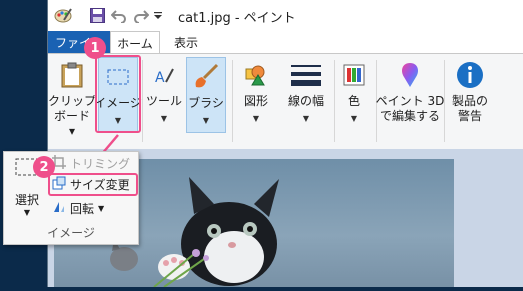  I want to click on product-alert-button: 製品の 警告, so click(470, 89).